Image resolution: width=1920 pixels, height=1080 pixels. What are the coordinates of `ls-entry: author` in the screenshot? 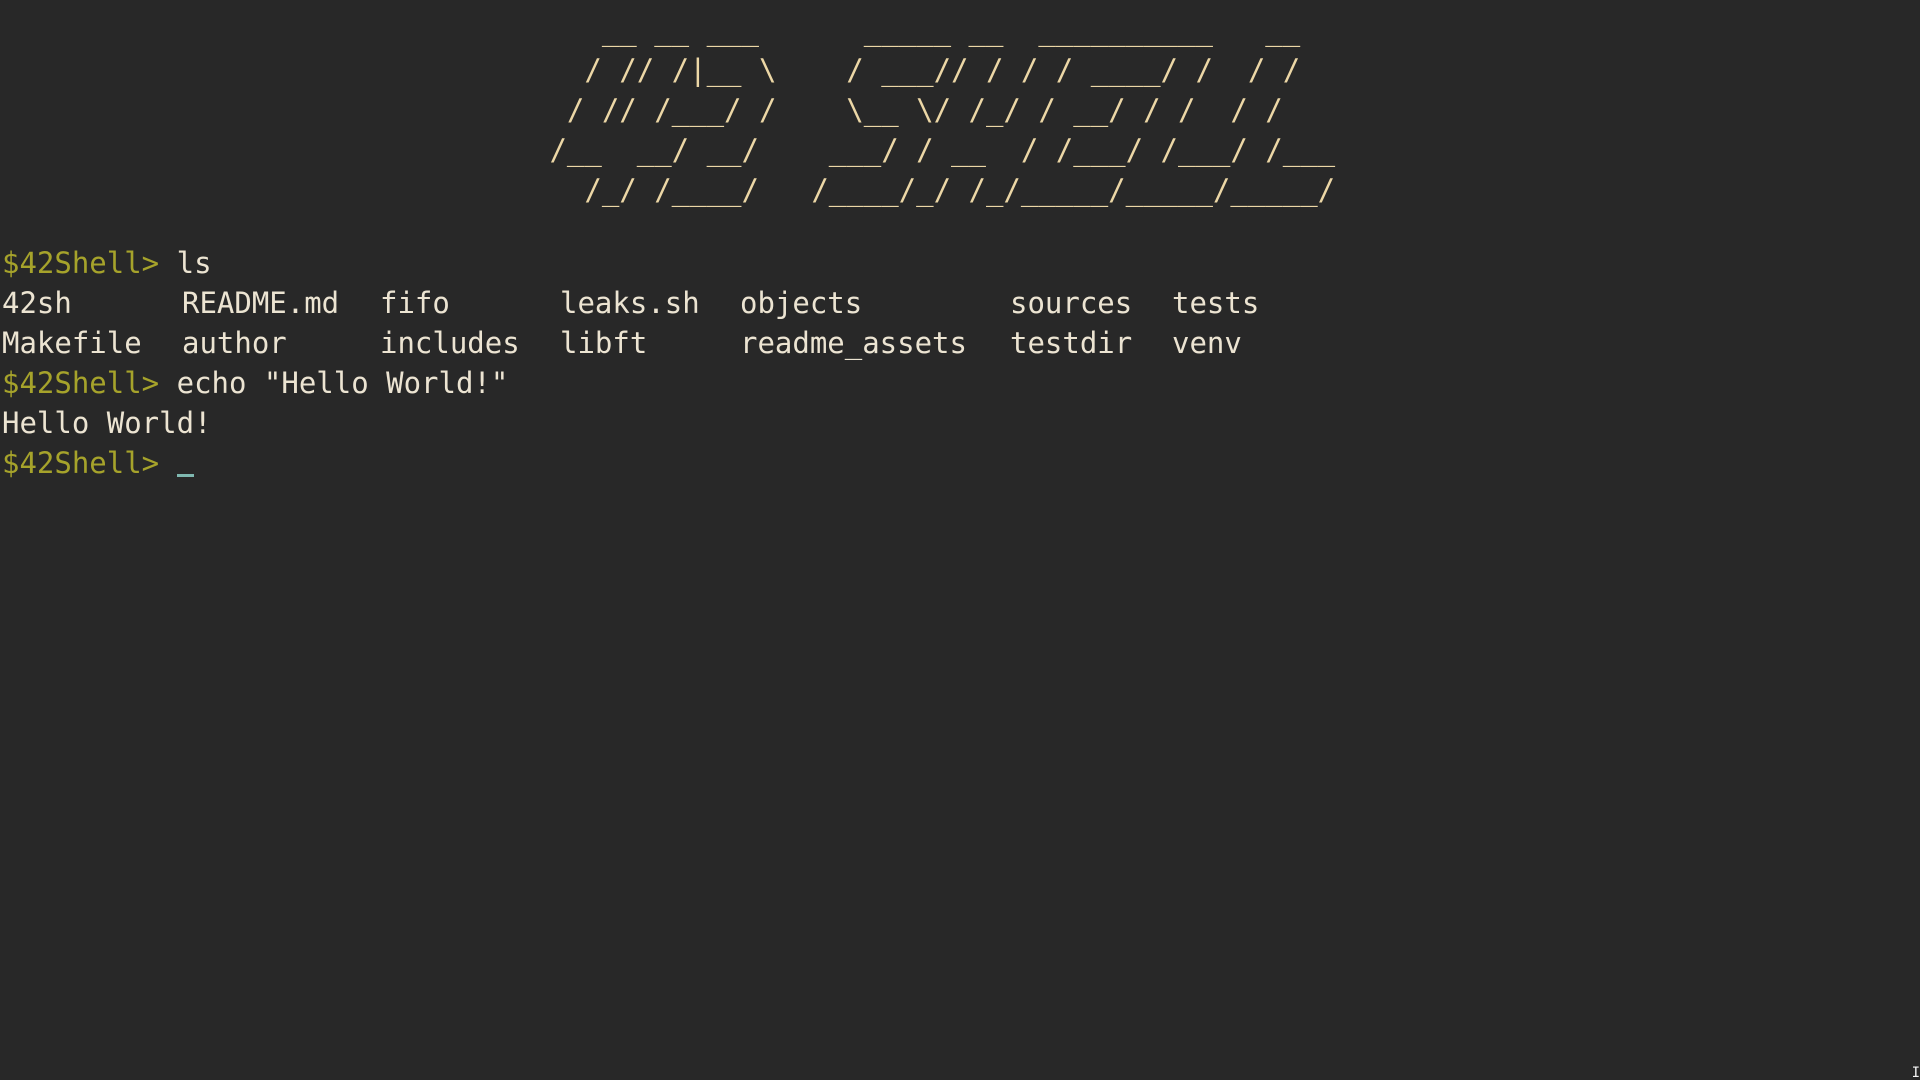 It's located at (234, 343).